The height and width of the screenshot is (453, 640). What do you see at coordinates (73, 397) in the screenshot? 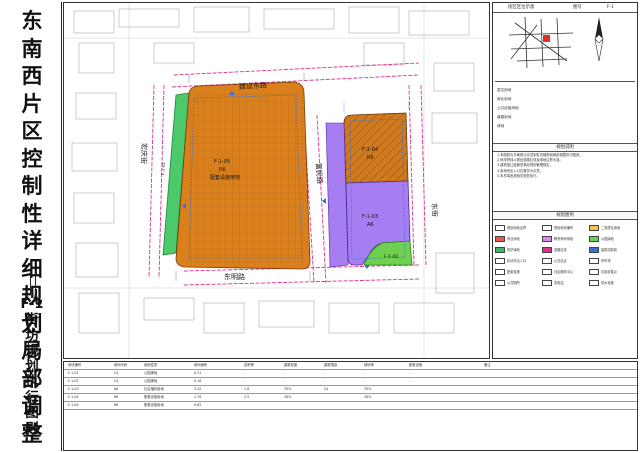
I see `table-cell: F-1-04` at bounding box center [73, 397].